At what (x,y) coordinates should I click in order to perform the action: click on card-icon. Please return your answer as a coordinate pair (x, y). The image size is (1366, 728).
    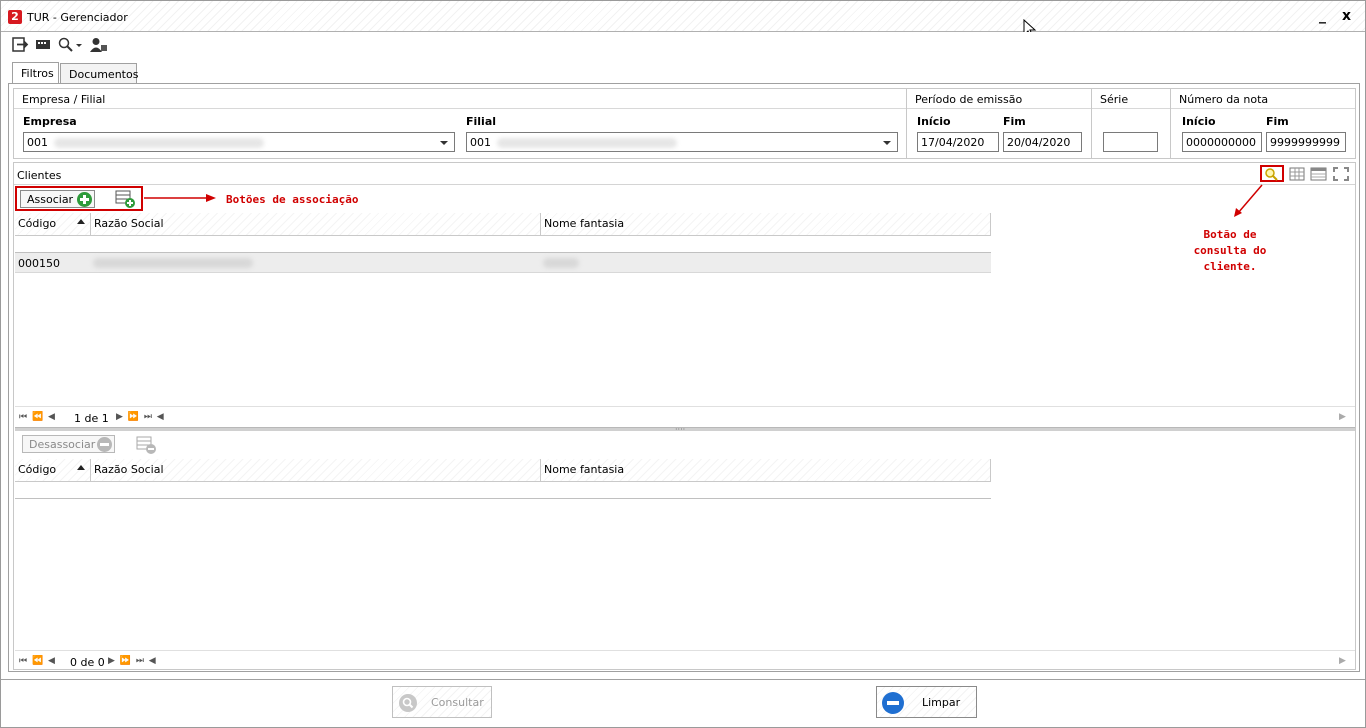
    Looking at the image, I should click on (43, 44).